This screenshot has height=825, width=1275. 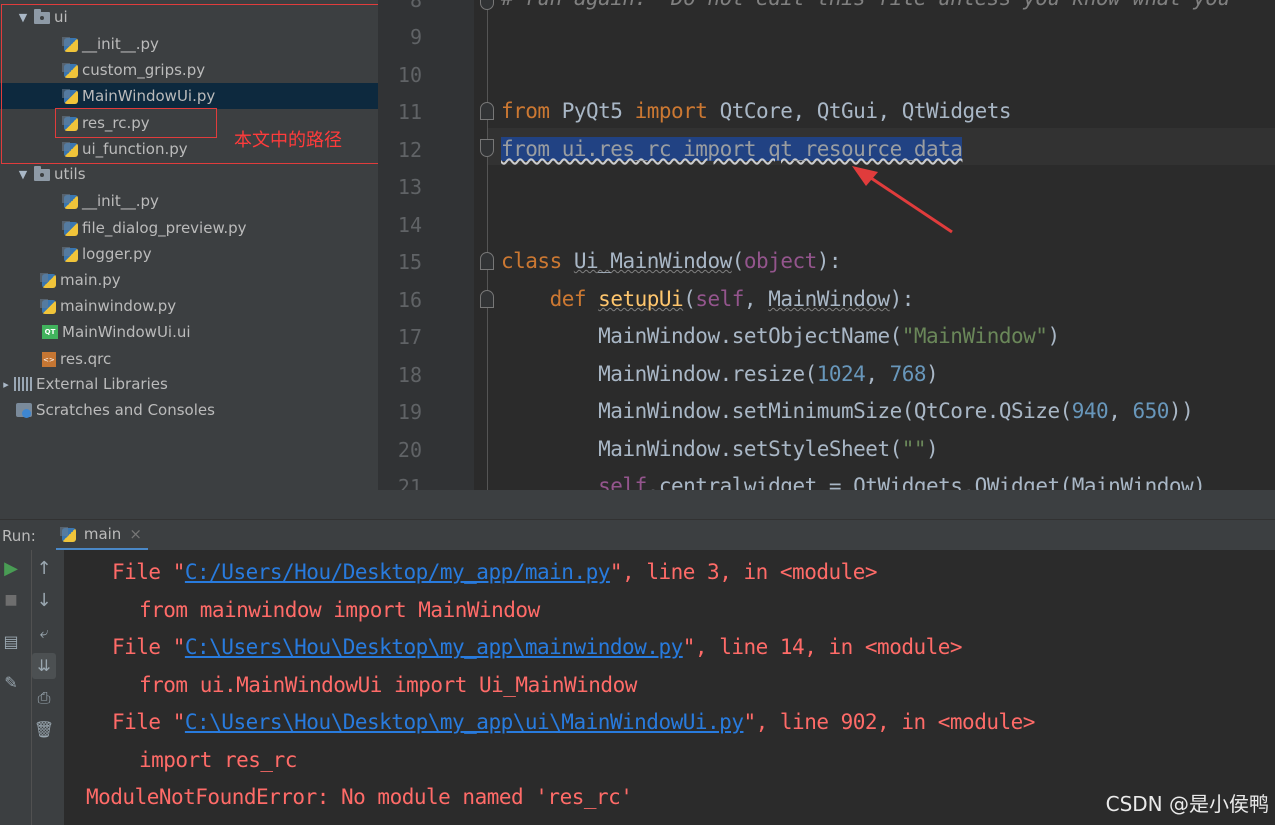 What do you see at coordinates (622, 482) in the screenshot?
I see `self-token: self` at bounding box center [622, 482].